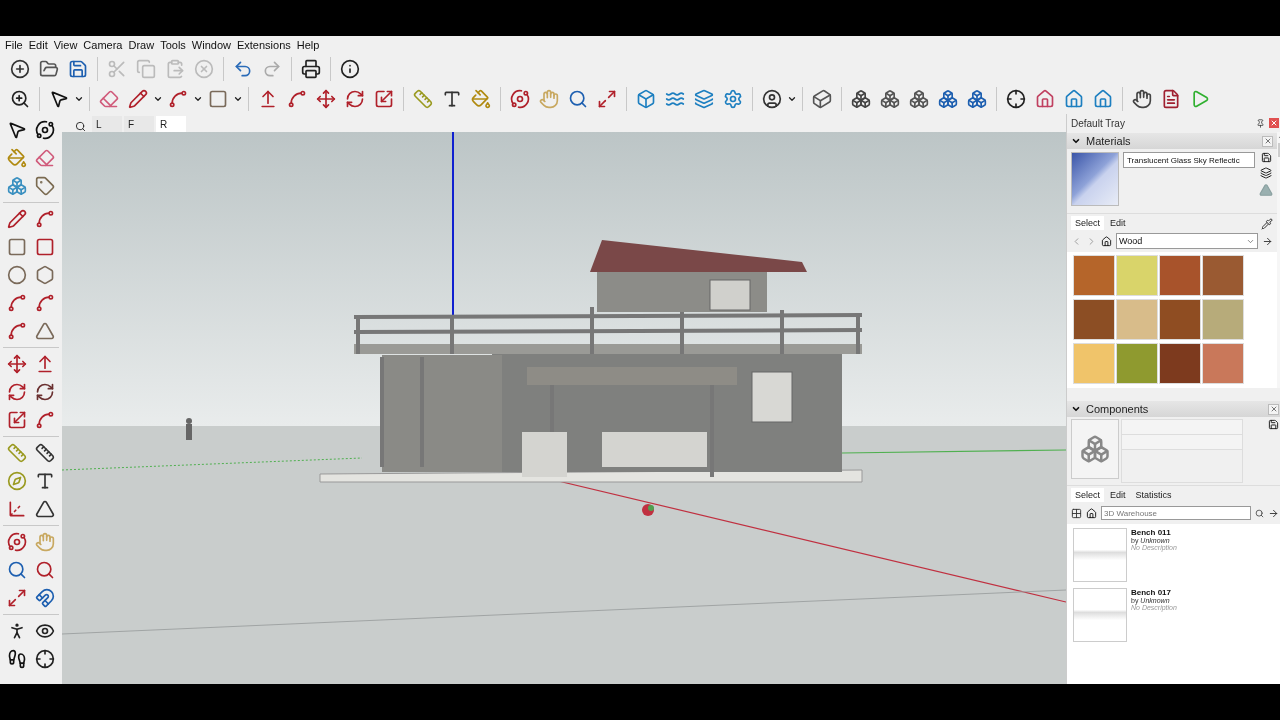 This screenshot has width=1280, height=720. I want to click on library-name: Wood, so click(1131, 241).